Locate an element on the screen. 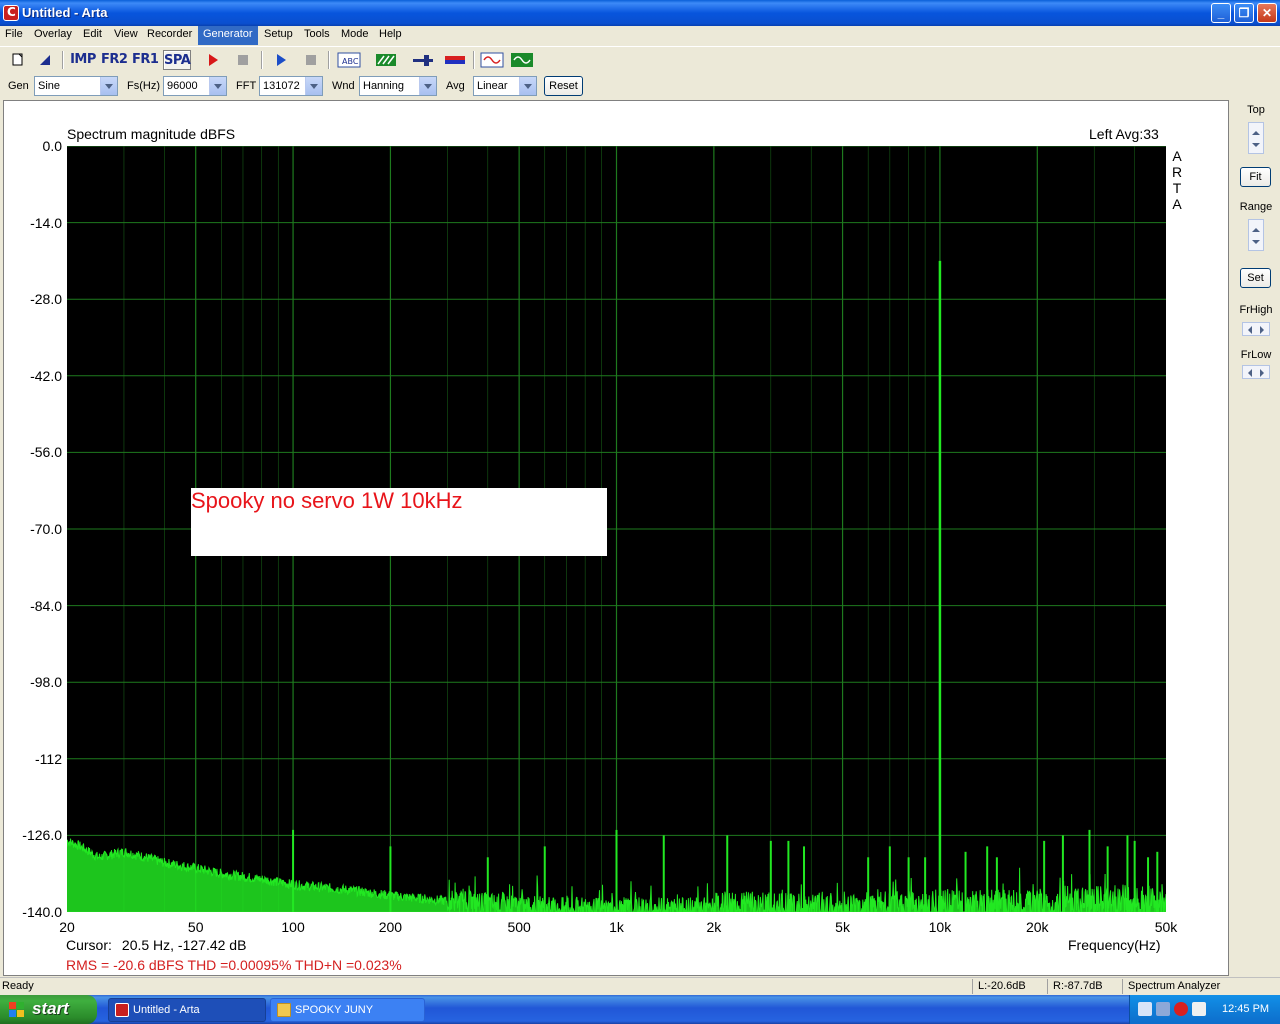 The width and height of the screenshot is (1280, 1024). network-icon is located at coordinates (1145, 1009).